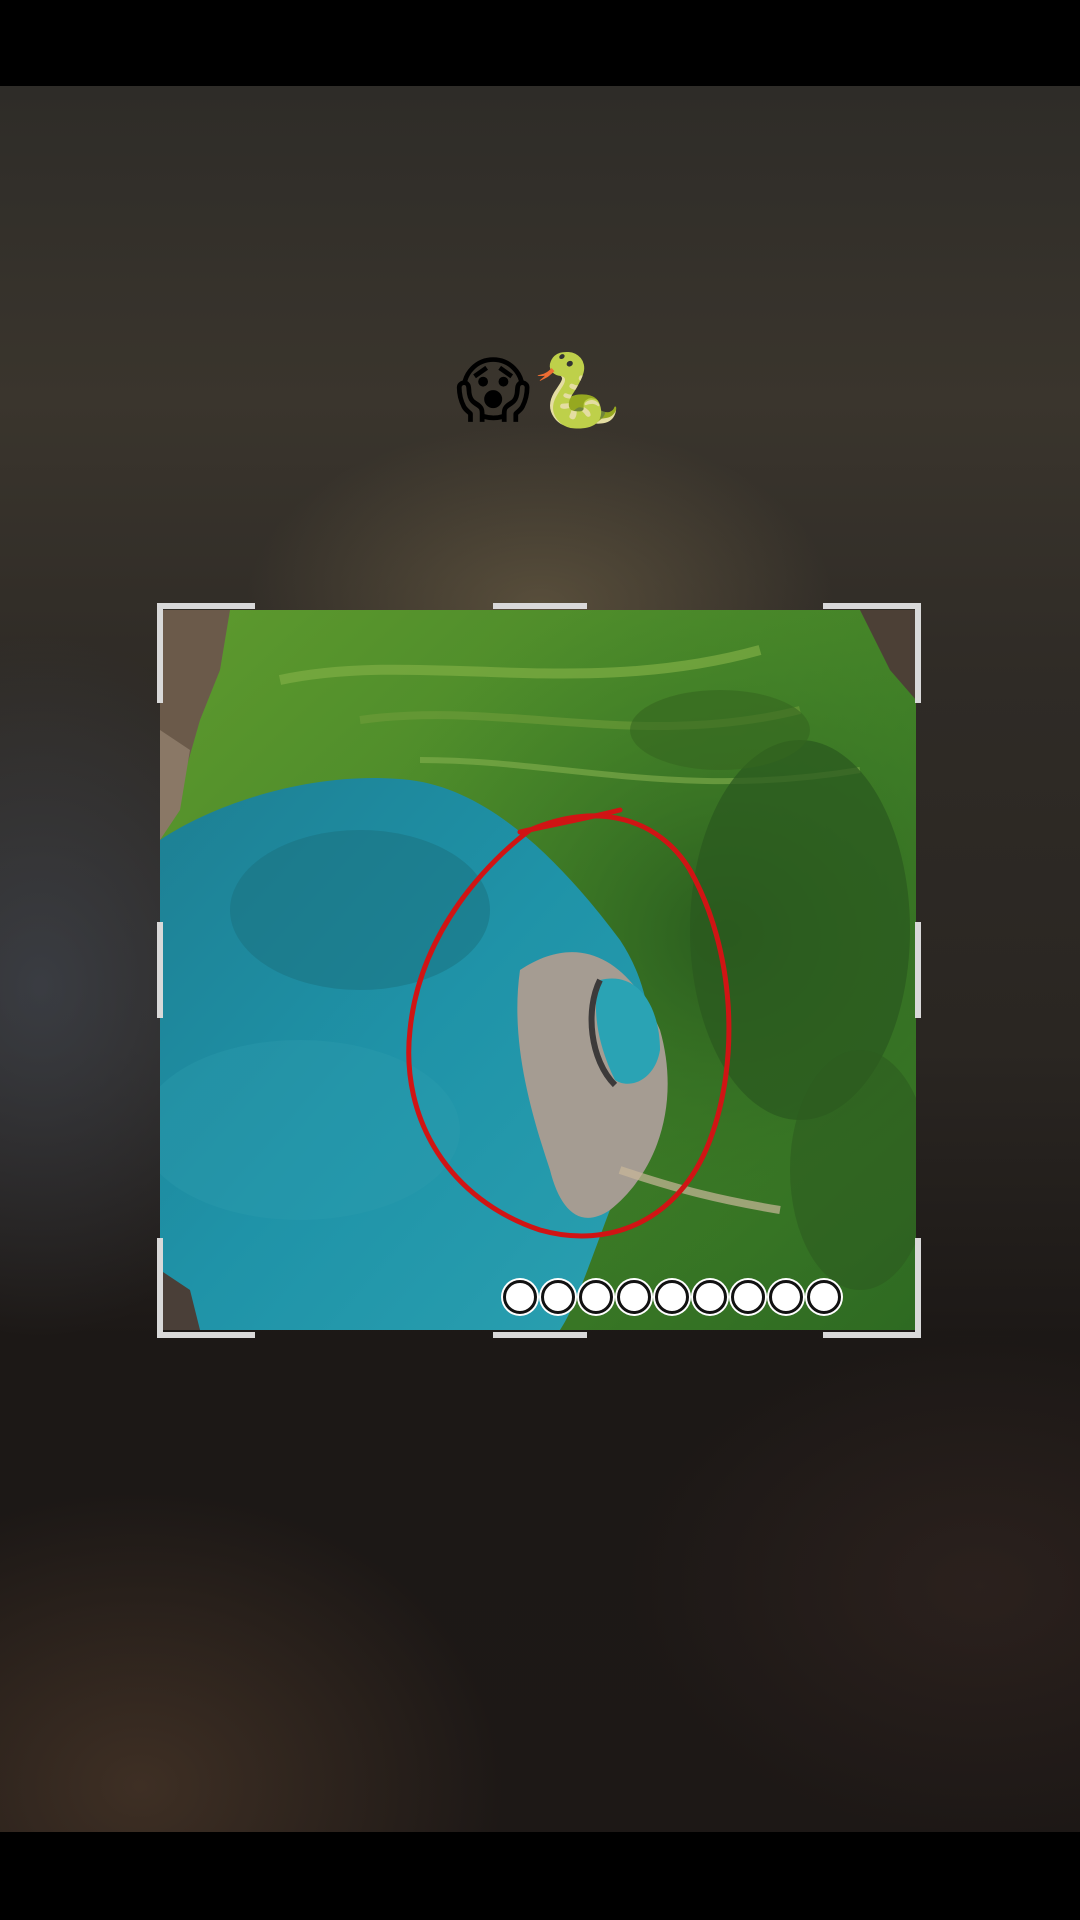 The height and width of the screenshot is (1920, 1080). What do you see at coordinates (540, 1335) in the screenshot?
I see `crop-handle-bottom-center` at bounding box center [540, 1335].